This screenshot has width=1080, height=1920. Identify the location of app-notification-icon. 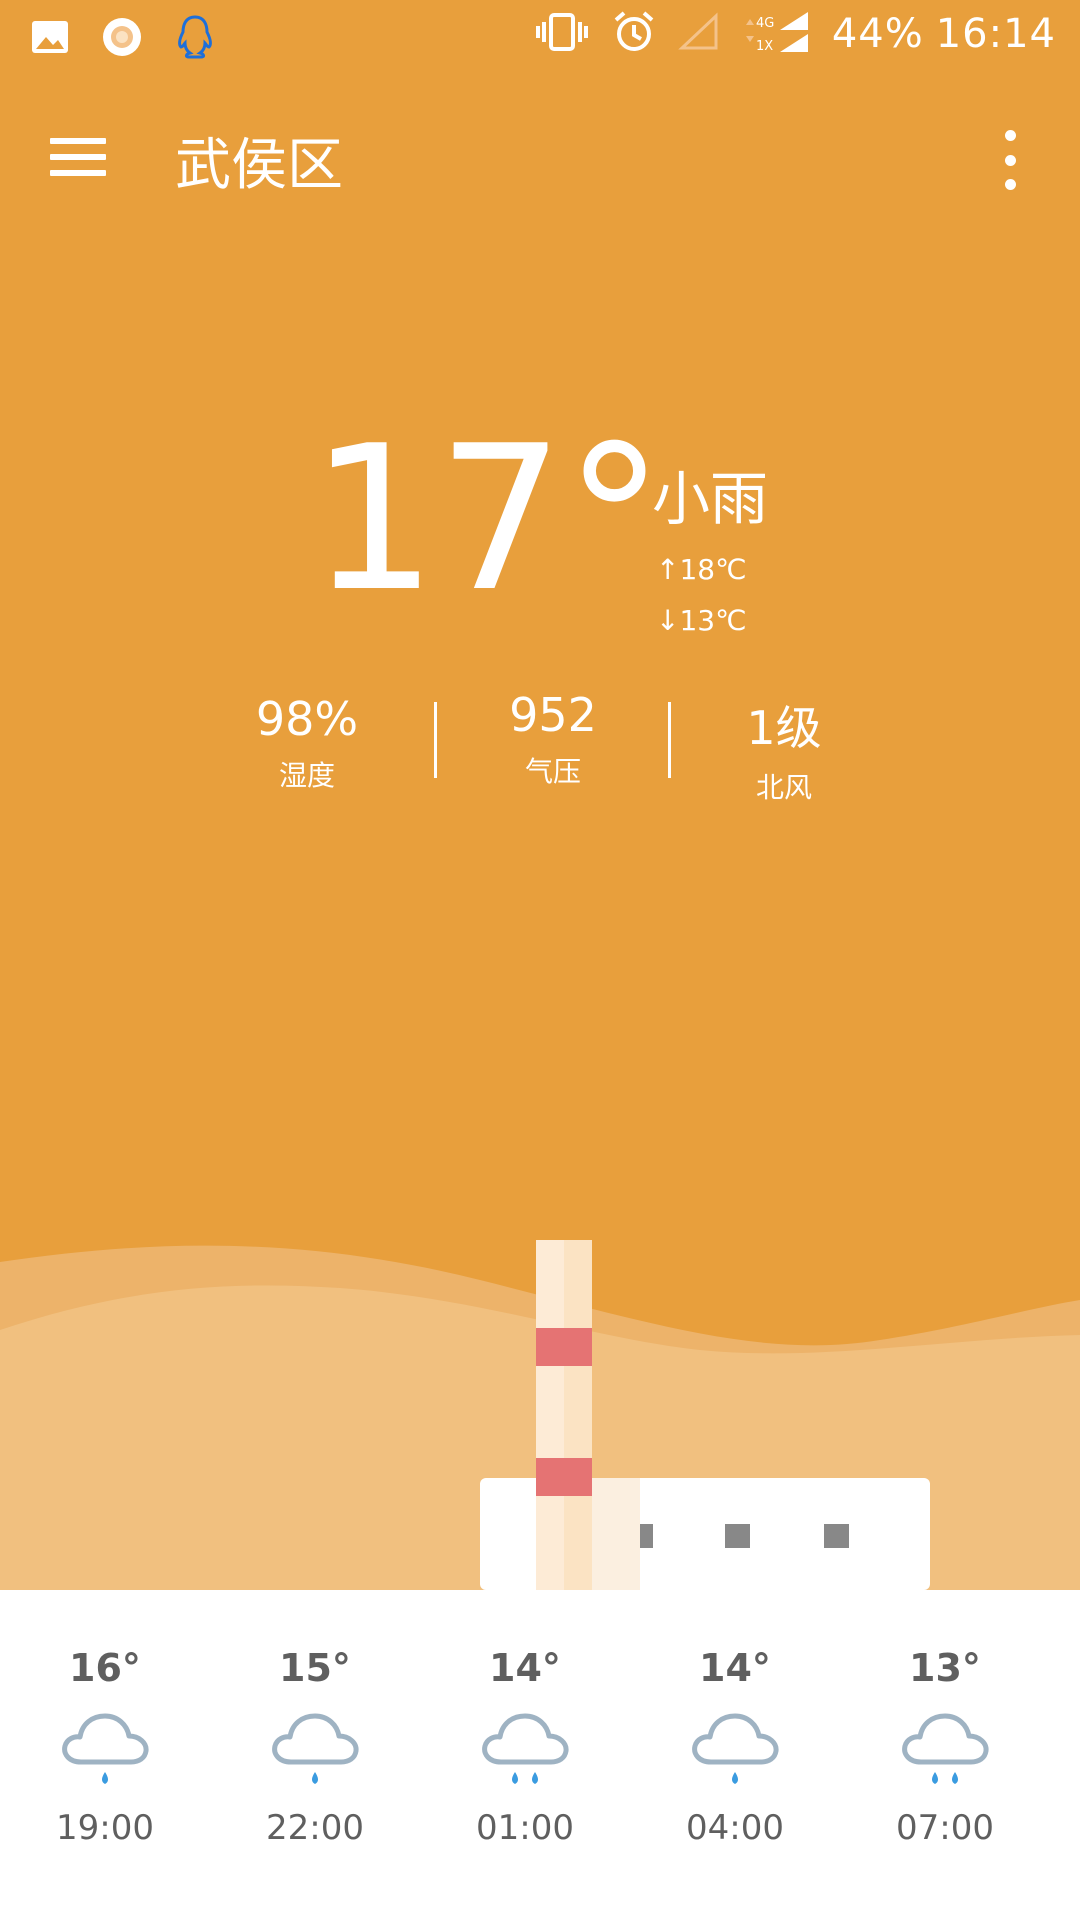
(122, 39).